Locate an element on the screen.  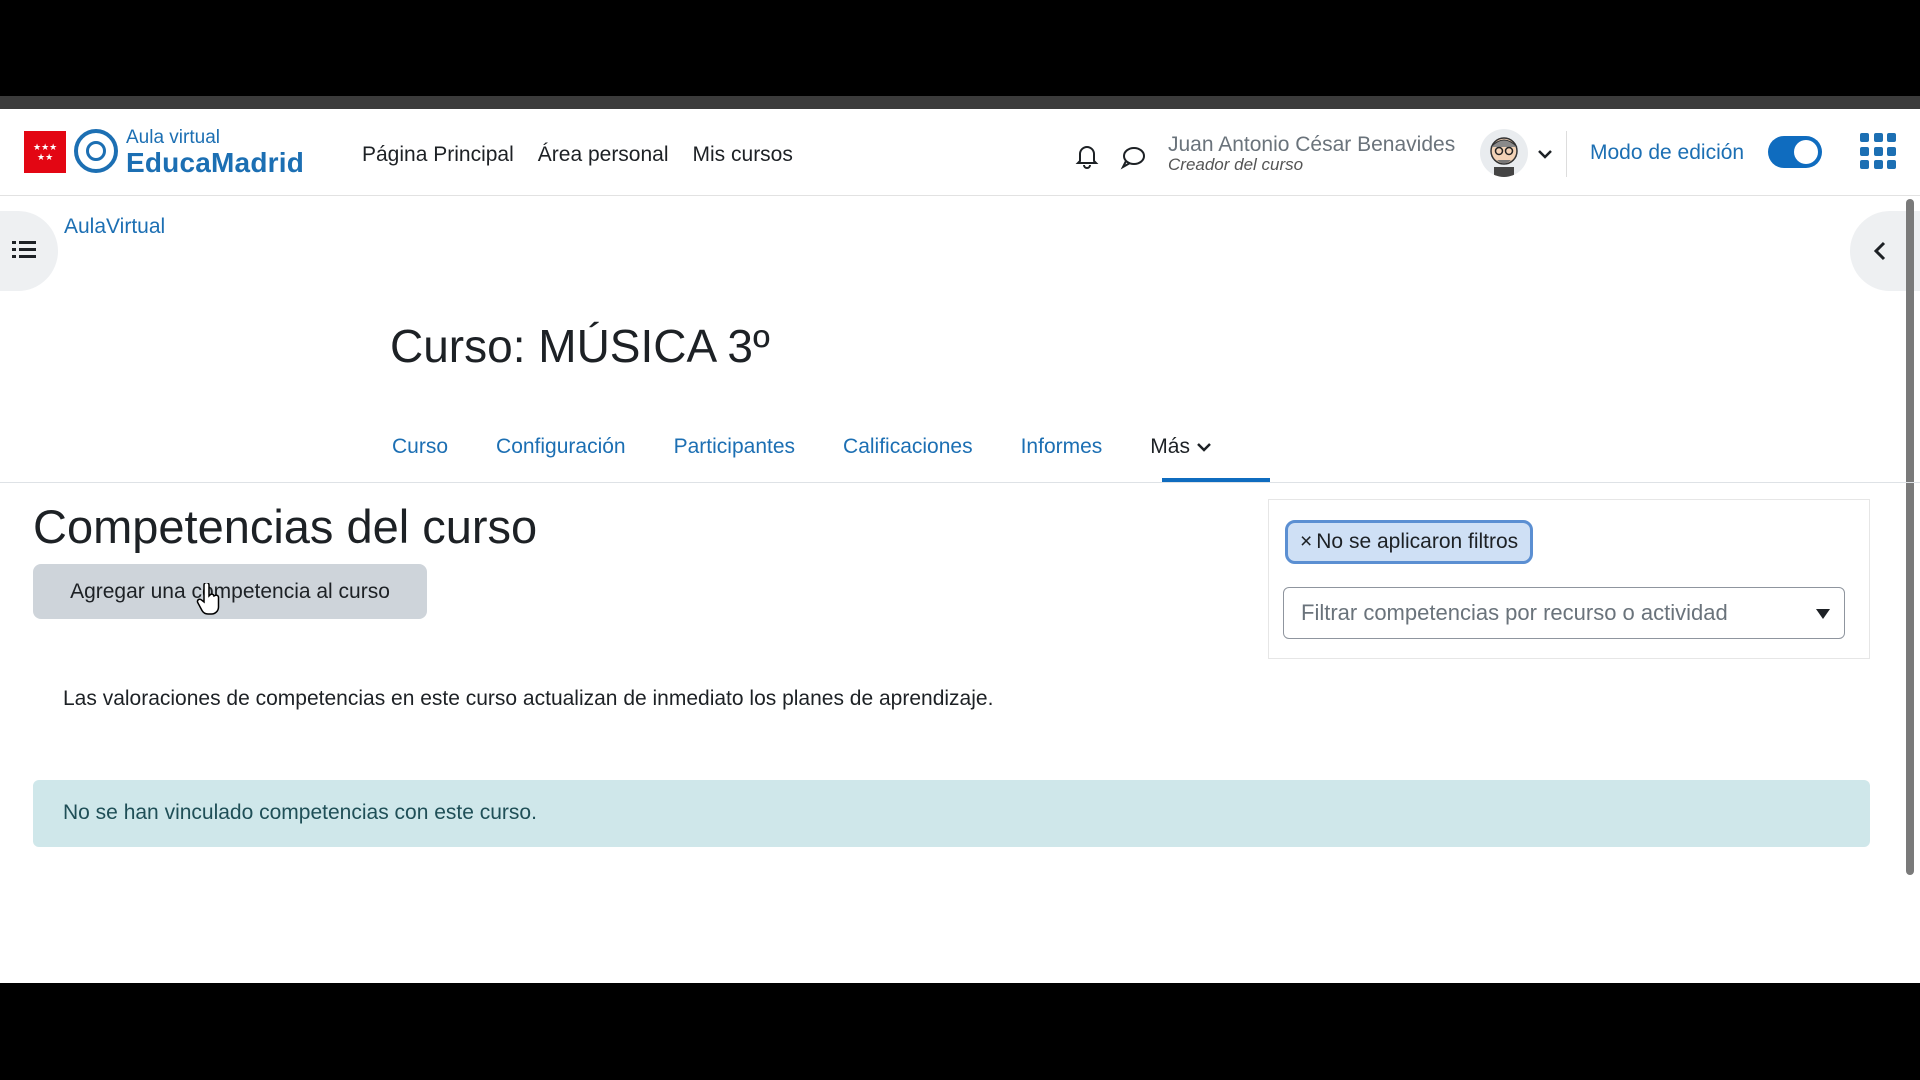
user-role: Creador del curso is located at coordinates (1236, 164).